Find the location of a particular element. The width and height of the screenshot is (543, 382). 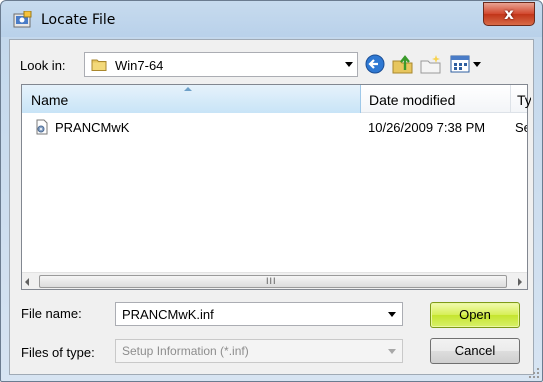

close-button: x is located at coordinates (509, 14).